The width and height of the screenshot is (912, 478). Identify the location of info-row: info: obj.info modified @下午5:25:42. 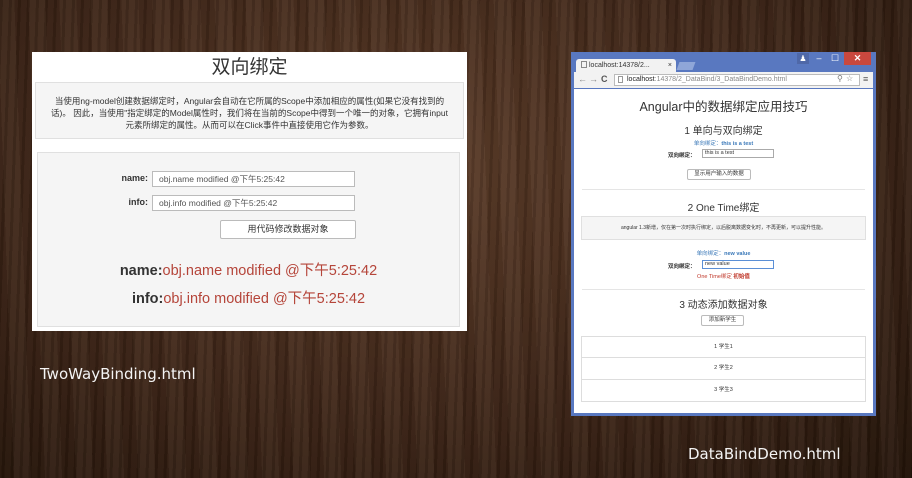
(248, 204).